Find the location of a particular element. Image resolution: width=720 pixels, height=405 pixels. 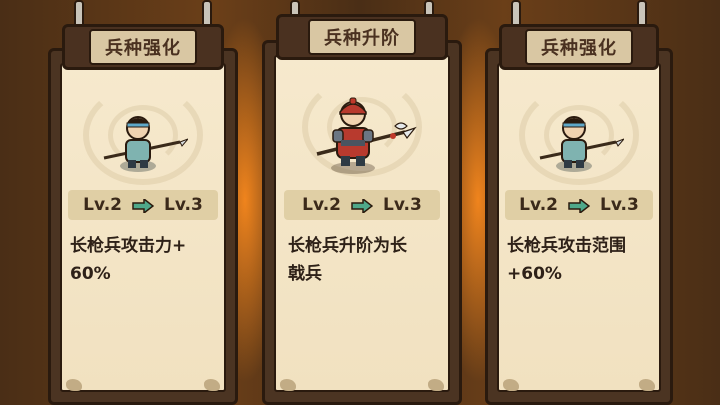

card-title: 兵种升阶 is located at coordinates (362, 37).